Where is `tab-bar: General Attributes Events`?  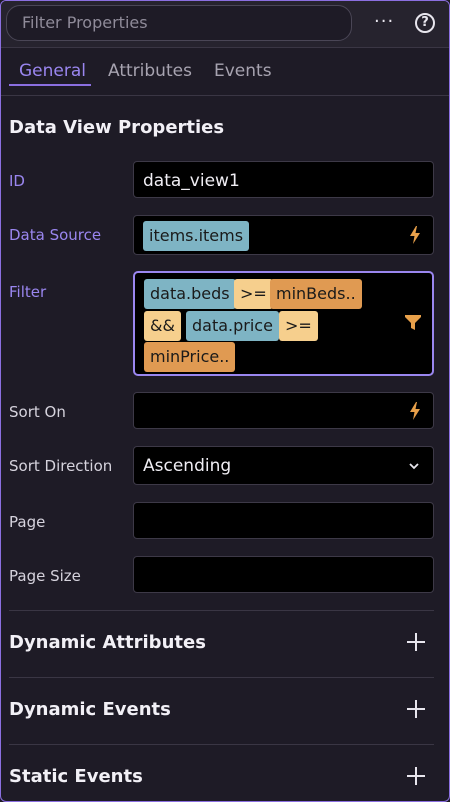 tab-bar: General Attributes Events is located at coordinates (225, 74).